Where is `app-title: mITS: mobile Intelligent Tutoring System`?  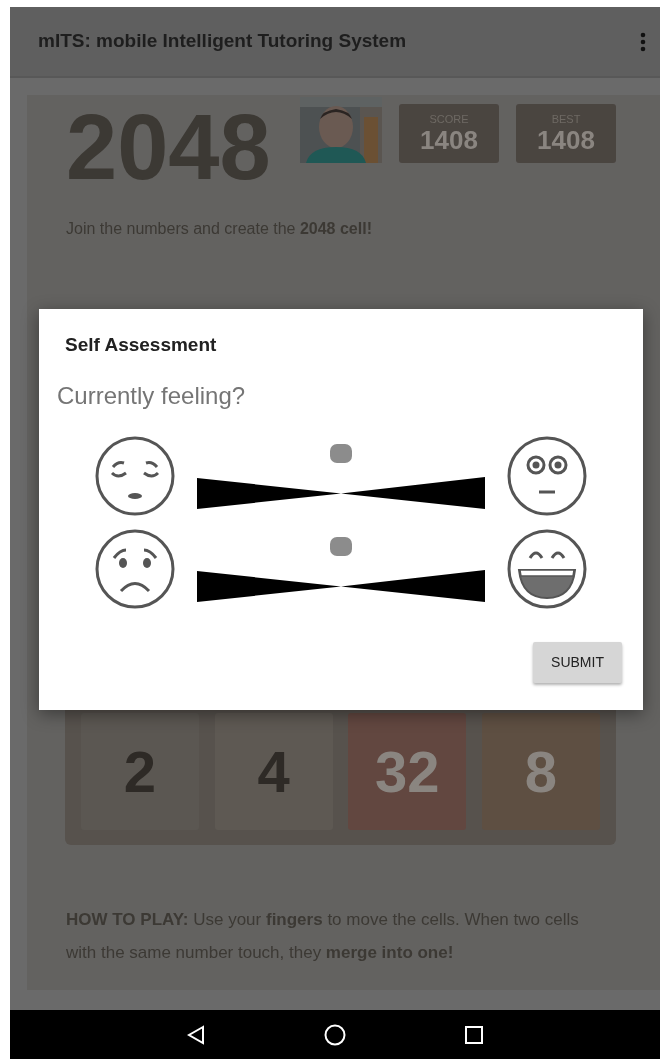
app-title: mITS: mobile Intelligent Tutoring System is located at coordinates (222, 41).